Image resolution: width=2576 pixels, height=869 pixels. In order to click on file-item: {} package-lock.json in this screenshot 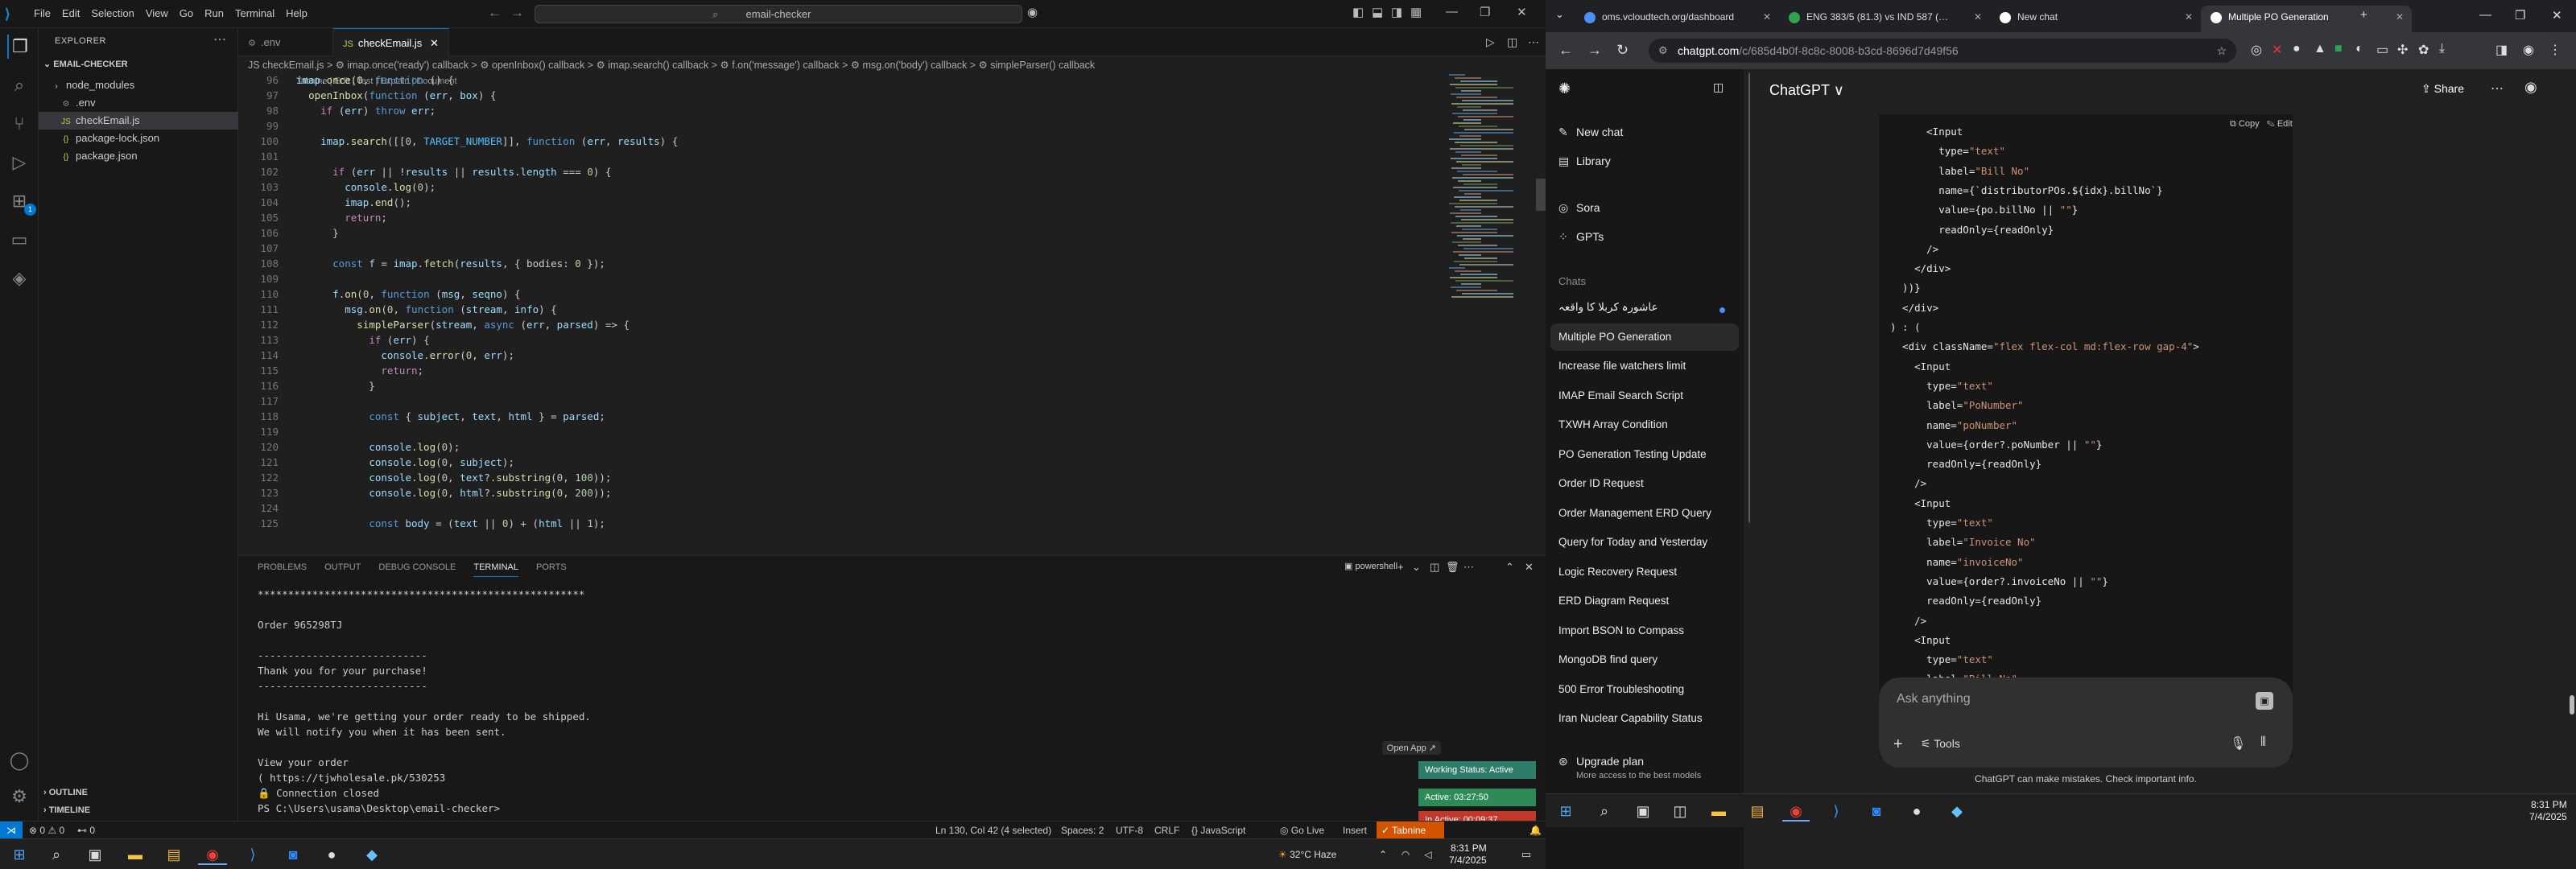, I will do `click(138, 138)`.